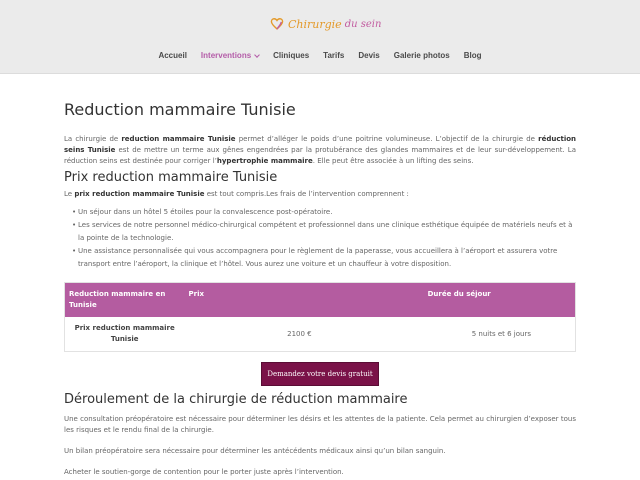 This screenshot has width=640, height=480. I want to click on nav-item-cliniques: Cliniques, so click(291, 56).